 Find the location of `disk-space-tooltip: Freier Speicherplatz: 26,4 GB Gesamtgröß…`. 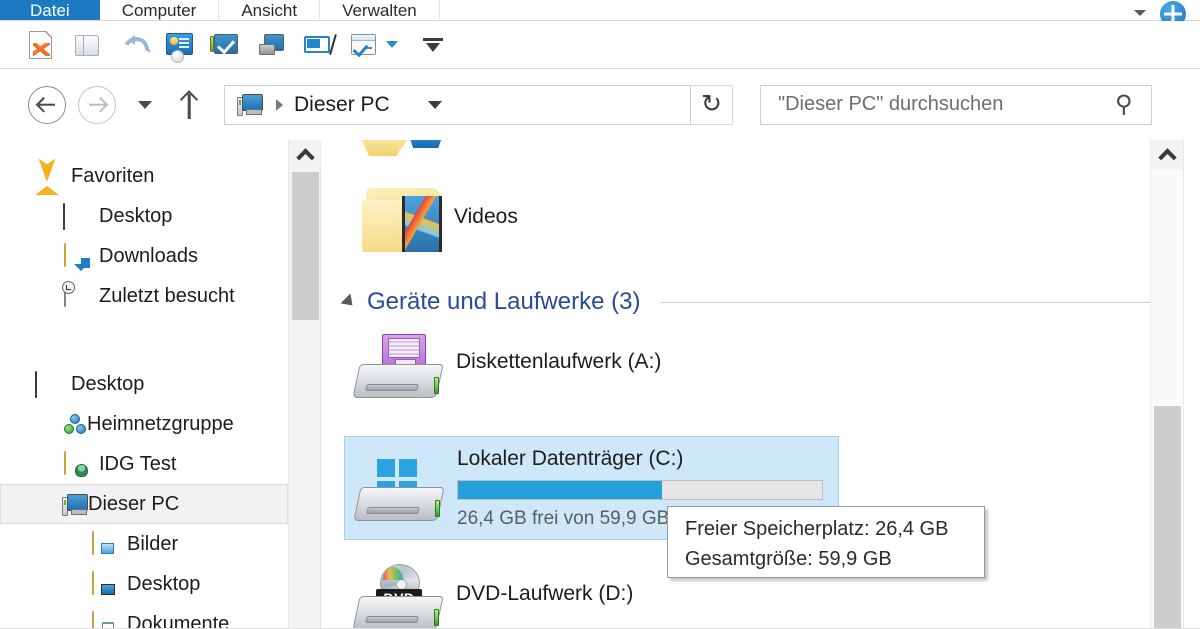

disk-space-tooltip: Freier Speicherplatz: 26,4 GB Gesamtgröß… is located at coordinates (826, 542).